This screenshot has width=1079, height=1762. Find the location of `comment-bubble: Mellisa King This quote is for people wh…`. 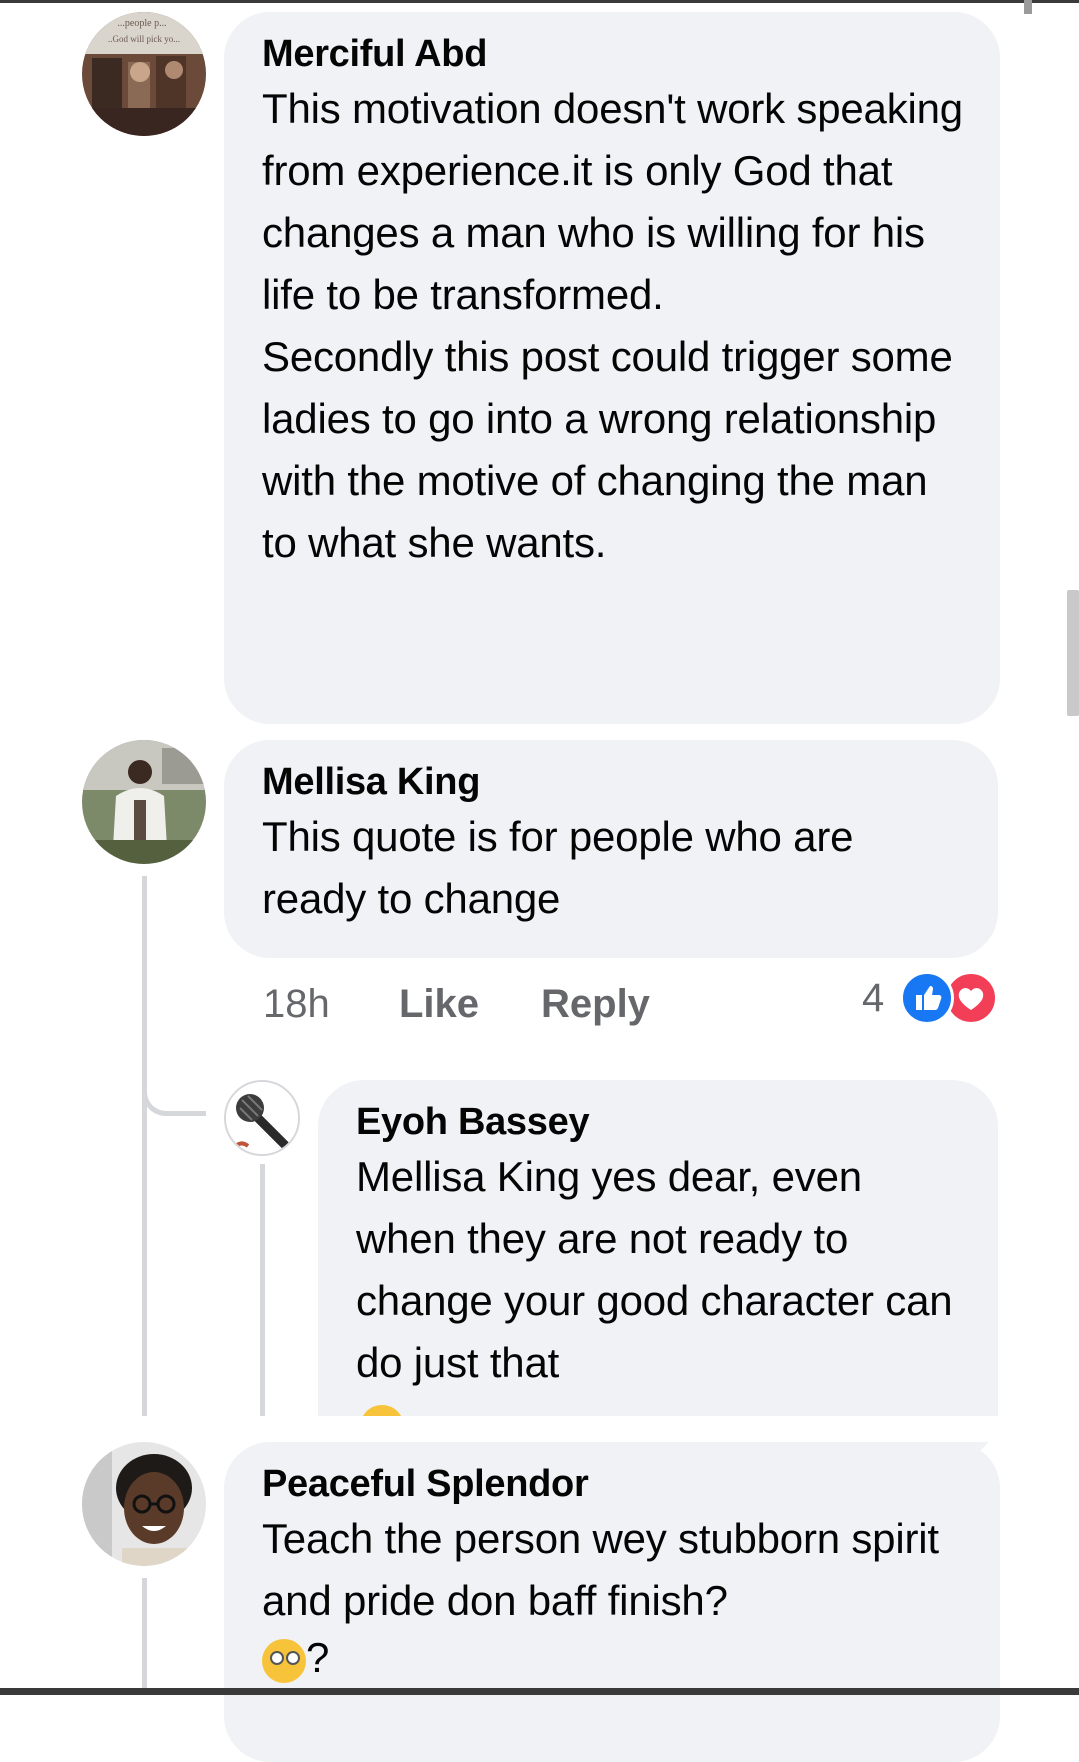

comment-bubble: Mellisa King This quote is for people wh… is located at coordinates (611, 849).